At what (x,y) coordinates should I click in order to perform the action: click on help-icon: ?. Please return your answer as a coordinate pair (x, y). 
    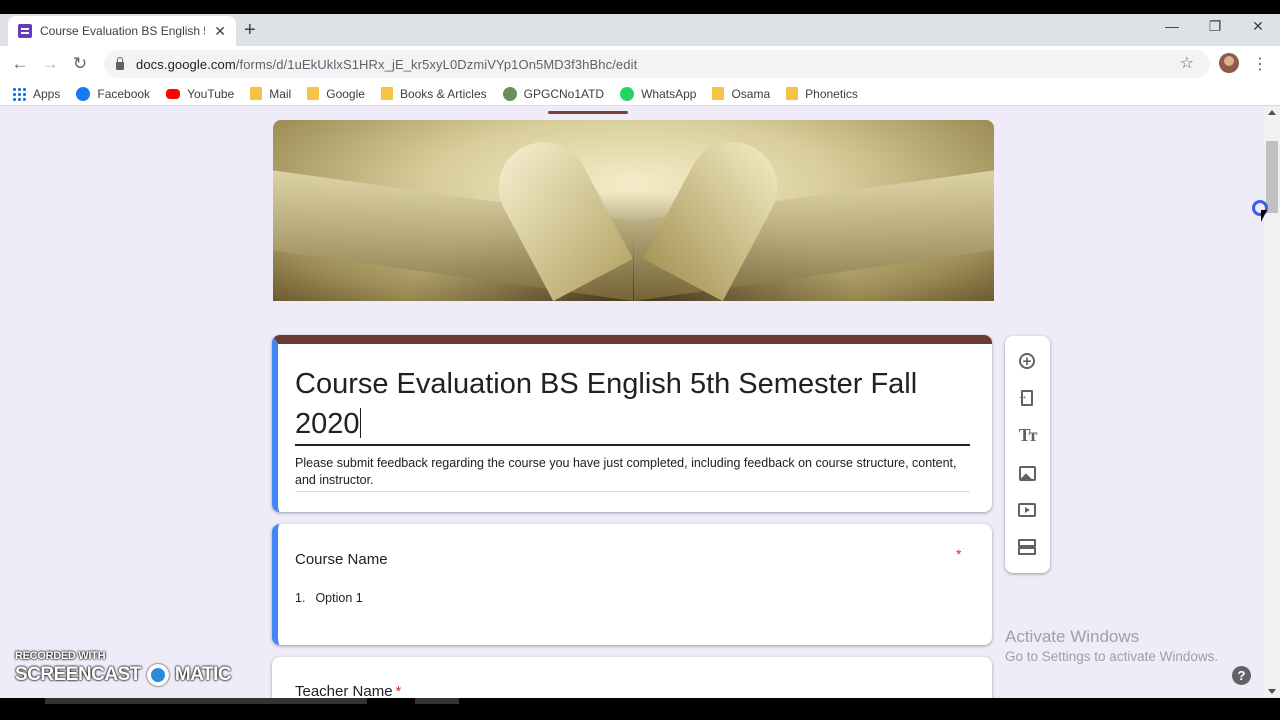
    Looking at the image, I should click on (1241, 675).